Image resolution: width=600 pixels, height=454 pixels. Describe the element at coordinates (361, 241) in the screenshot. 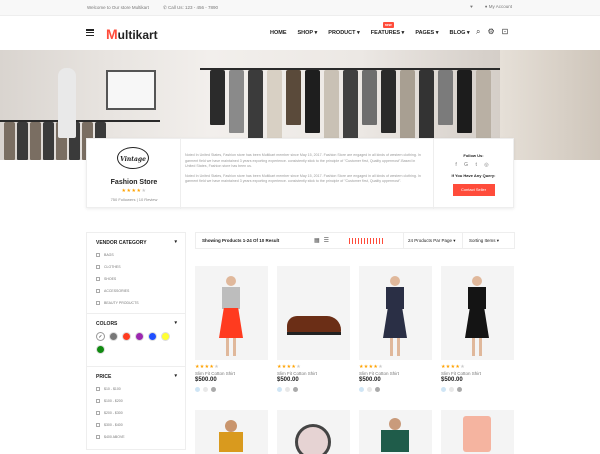

I see `grid-3-icon` at that location.